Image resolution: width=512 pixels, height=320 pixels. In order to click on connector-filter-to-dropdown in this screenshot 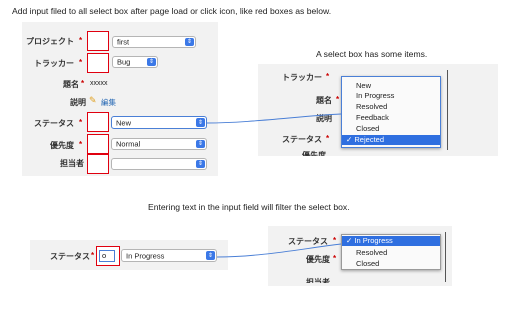, I will do `click(279, 250)`.